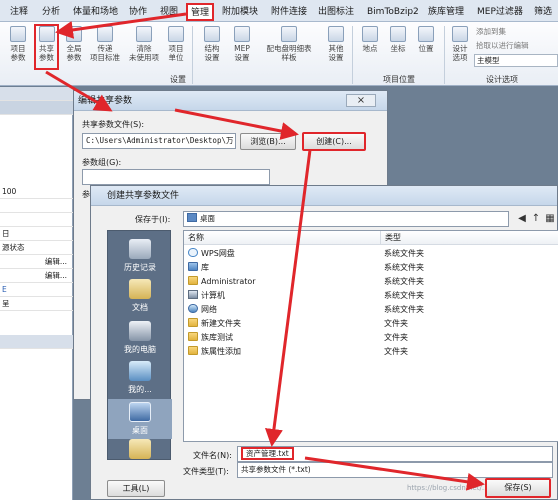  What do you see at coordinates (395, 454) in the screenshot?
I see `filename-input: 资产管理.txt` at bounding box center [395, 454].